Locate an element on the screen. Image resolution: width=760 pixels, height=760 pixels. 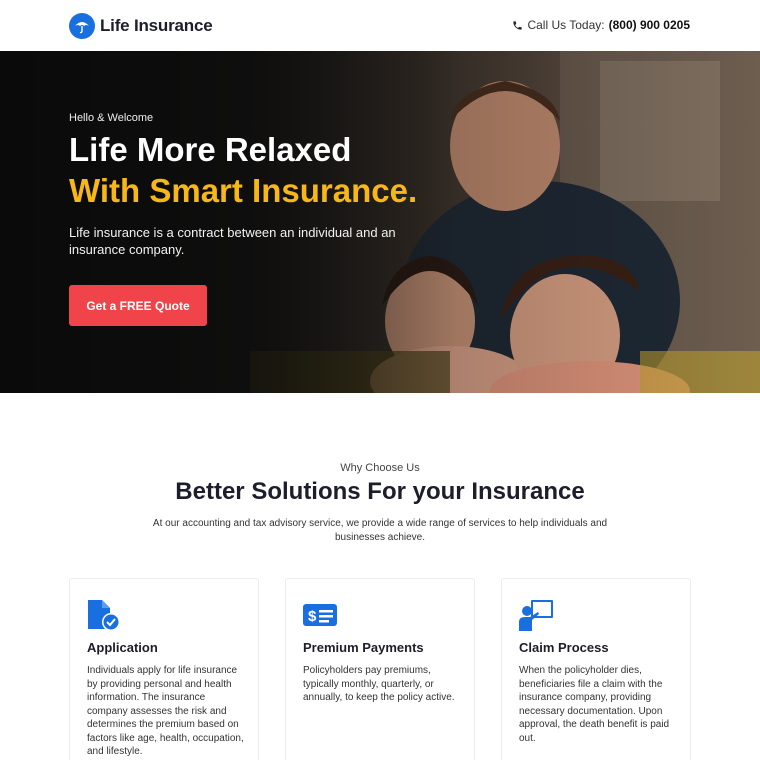
card-title: Premium Payments is located at coordinates (363, 647).